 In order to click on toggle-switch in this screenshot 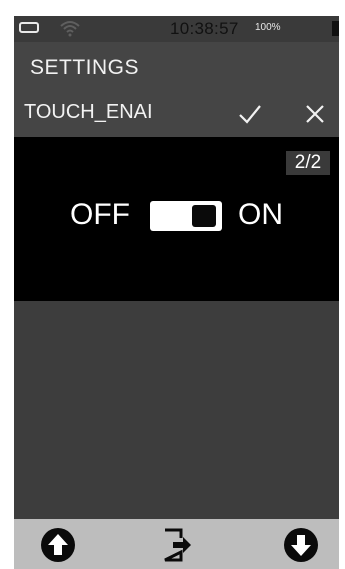, I will do `click(186, 216)`.